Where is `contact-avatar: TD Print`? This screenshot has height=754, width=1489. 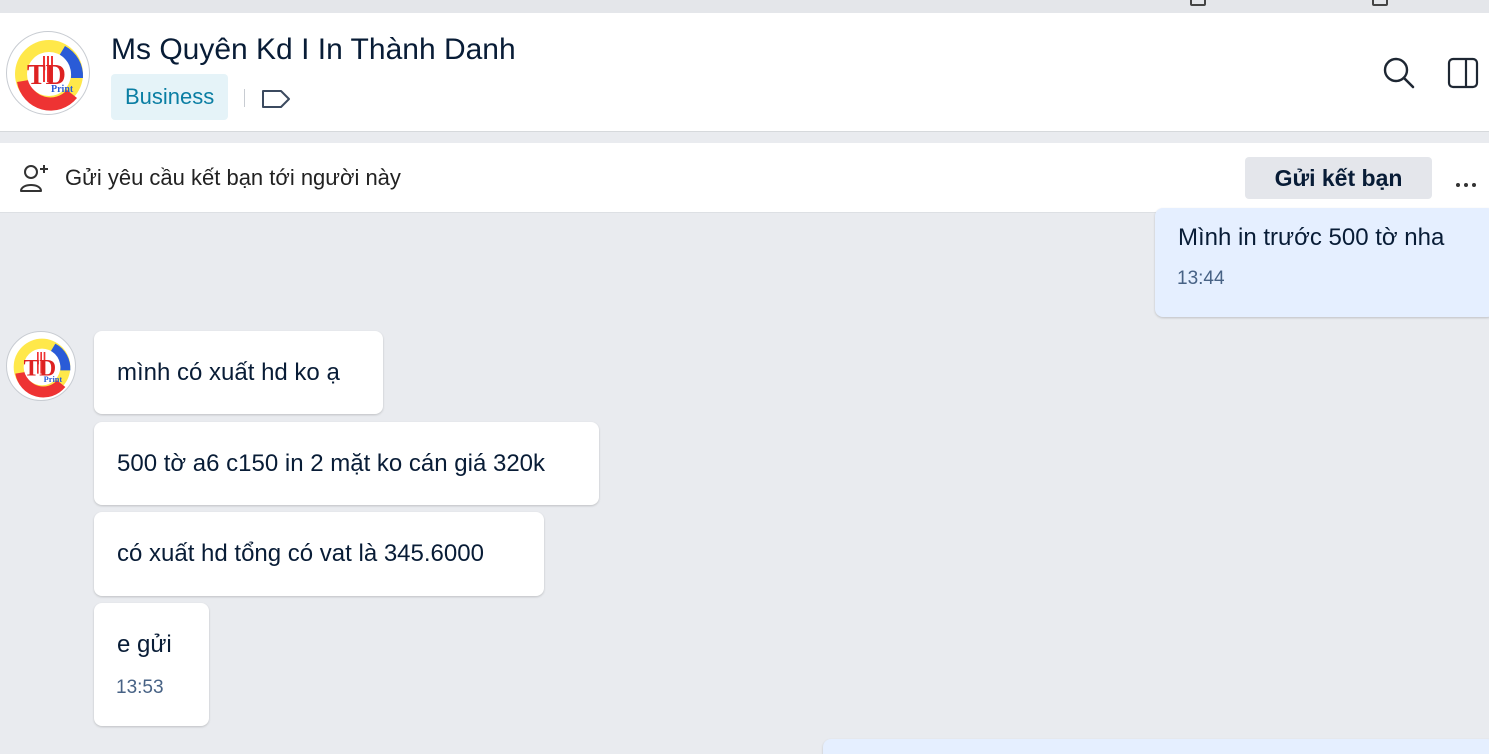
contact-avatar: TD Print is located at coordinates (48, 73).